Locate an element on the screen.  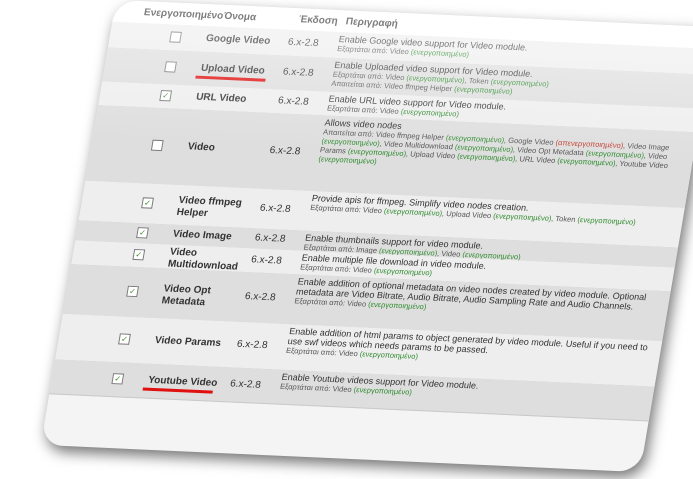
module-name: Google Video is located at coordinates (238, 40).